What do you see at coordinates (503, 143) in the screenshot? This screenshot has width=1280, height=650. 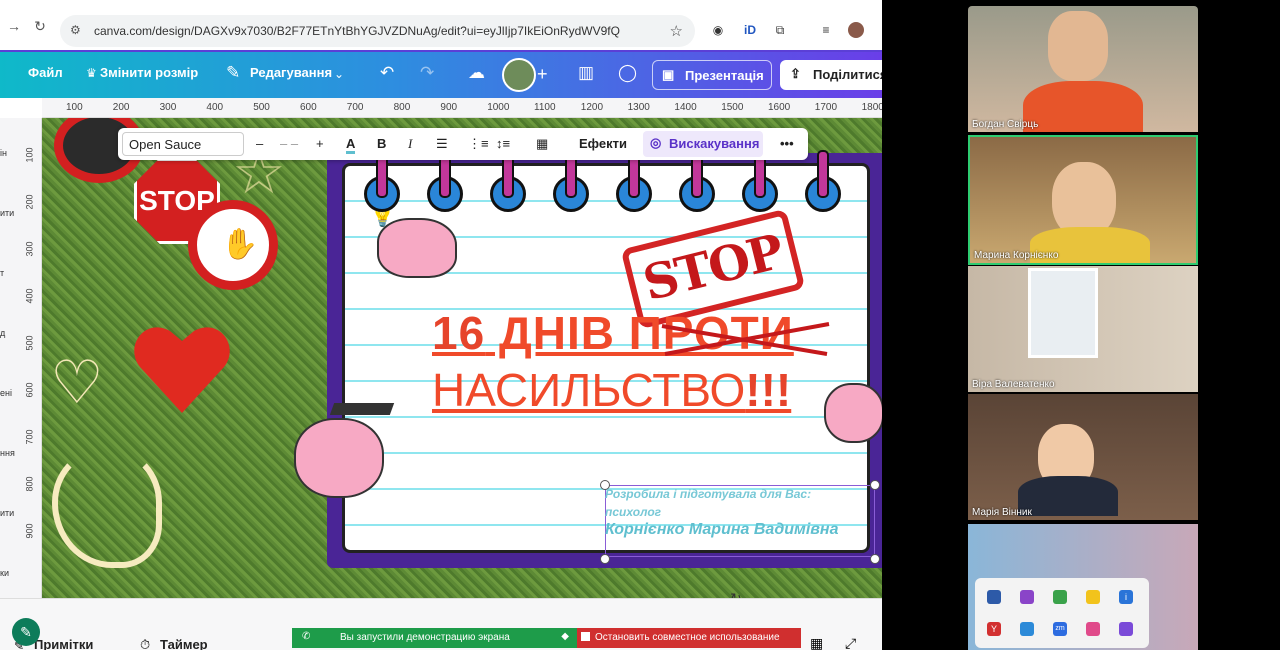 I see `spacing-icon: ↕≡` at bounding box center [503, 143].